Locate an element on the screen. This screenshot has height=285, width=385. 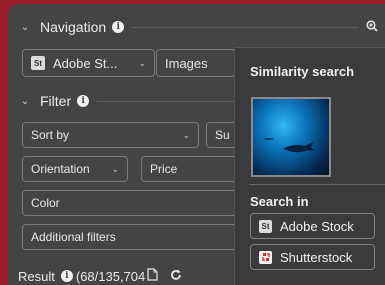
document-icon is located at coordinates (152, 276).